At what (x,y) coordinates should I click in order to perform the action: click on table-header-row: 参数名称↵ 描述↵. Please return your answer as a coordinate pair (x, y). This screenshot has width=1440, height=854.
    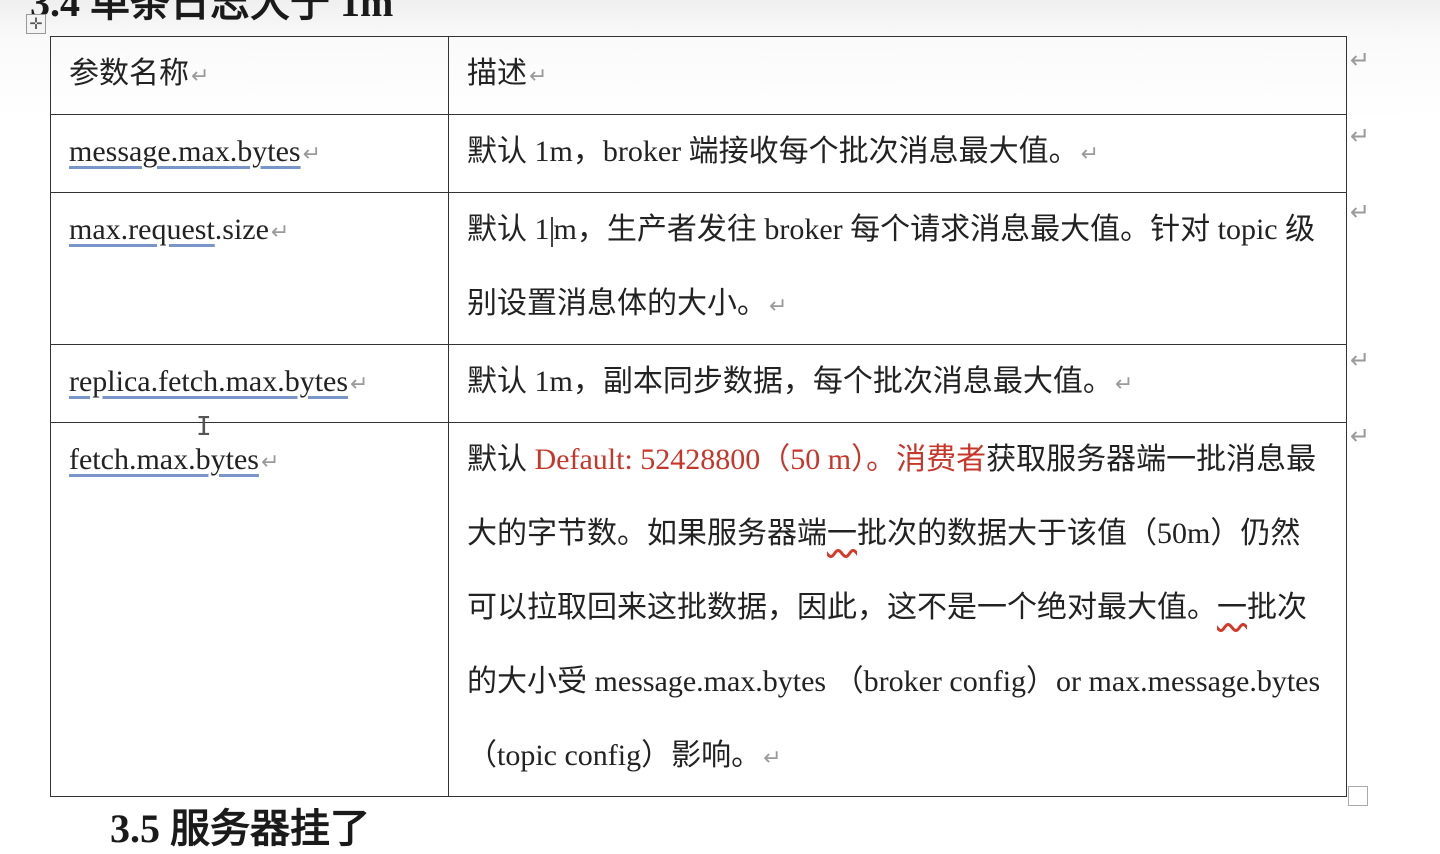
    Looking at the image, I should click on (698, 75).